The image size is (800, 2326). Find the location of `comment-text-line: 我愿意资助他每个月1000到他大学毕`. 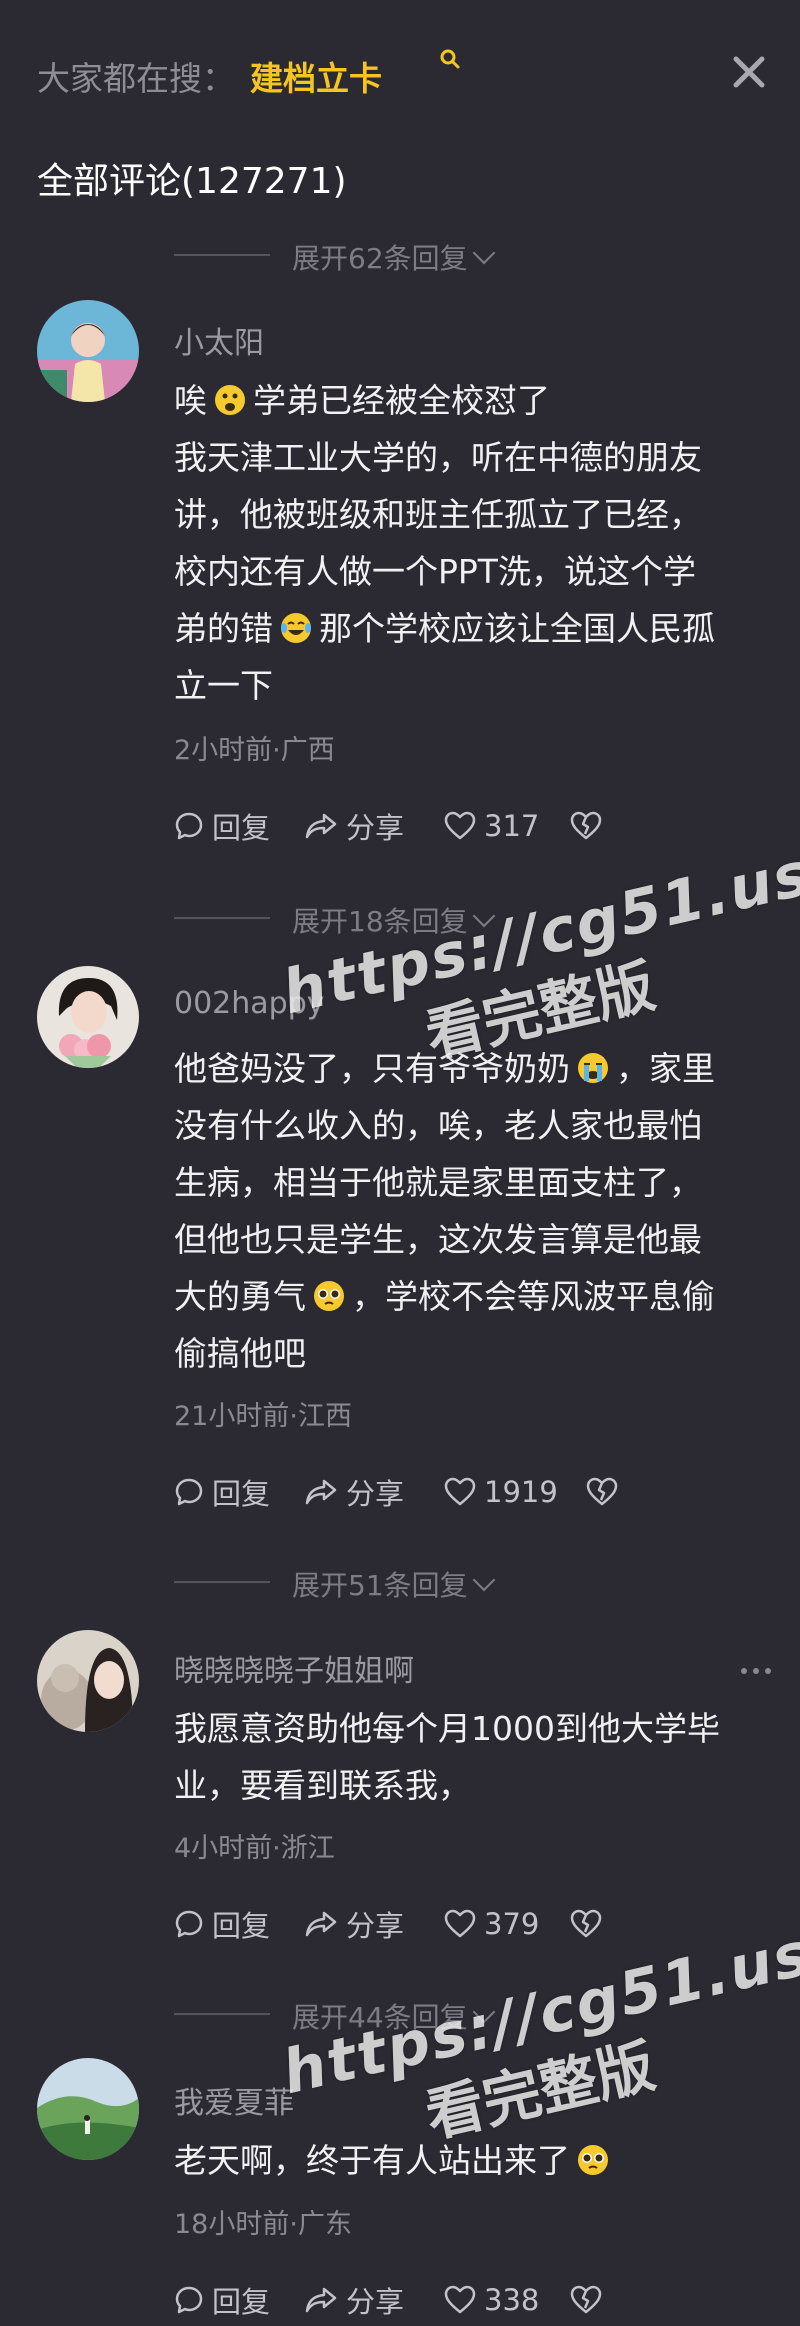

comment-text-line: 我愿意资助他每个月1000到他大学毕 is located at coordinates (447, 1728).